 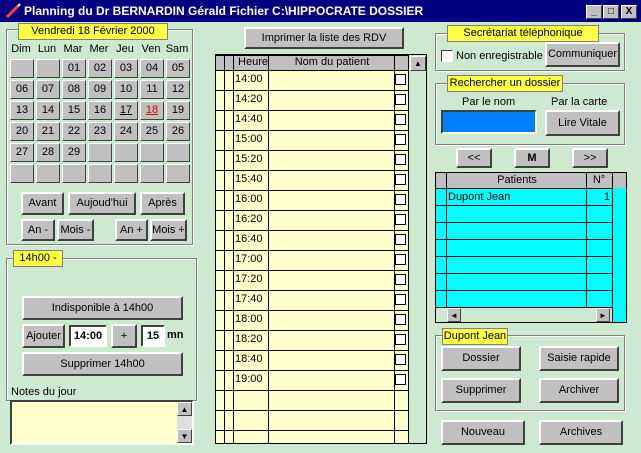 What do you see at coordinates (483, 432) in the screenshot?
I see `new-button: Nouveau` at bounding box center [483, 432].